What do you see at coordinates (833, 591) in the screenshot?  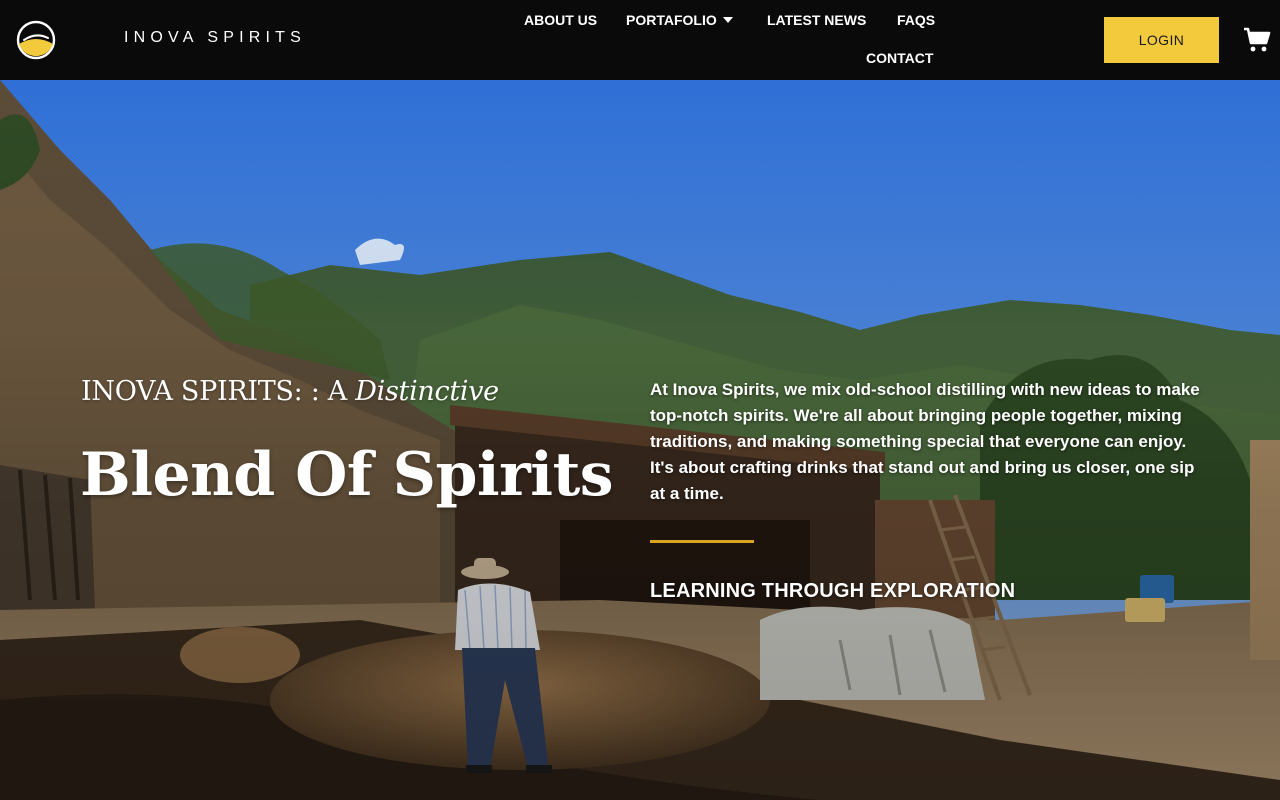 I see `hero-subheading: LEARNING THROUGH EXPLORATION` at bounding box center [833, 591].